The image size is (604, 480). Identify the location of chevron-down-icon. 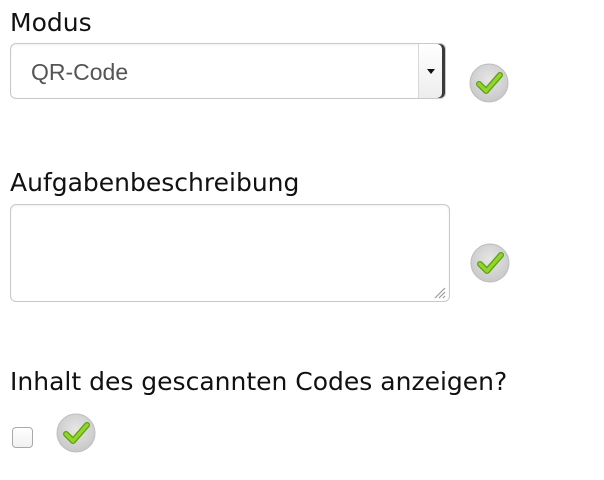
(431, 71).